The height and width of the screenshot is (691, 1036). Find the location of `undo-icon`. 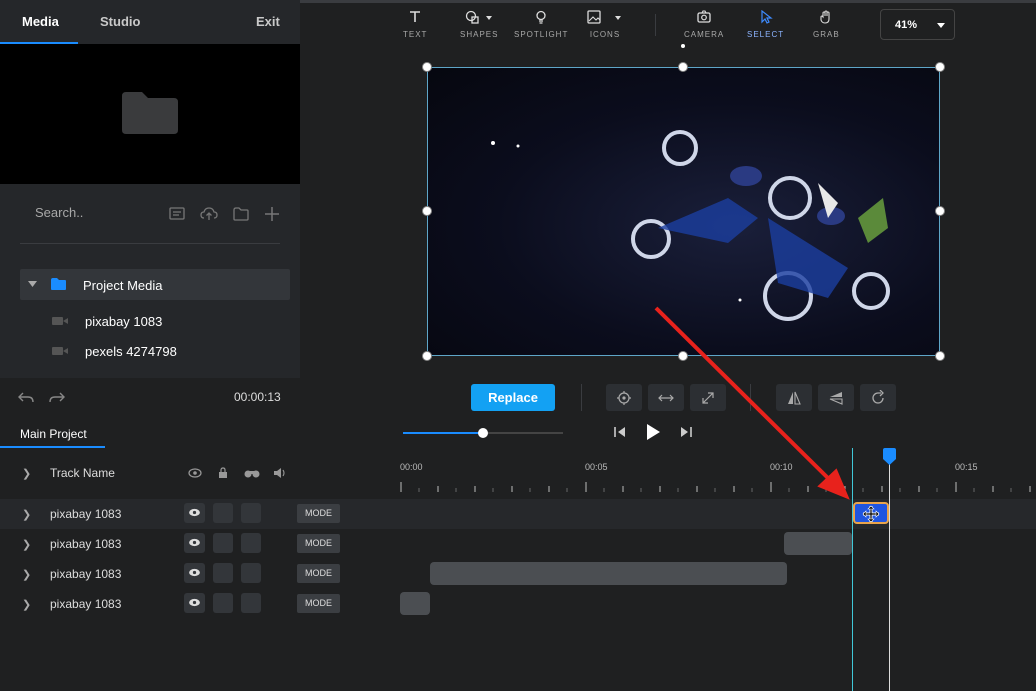

undo-icon is located at coordinates (26, 397).